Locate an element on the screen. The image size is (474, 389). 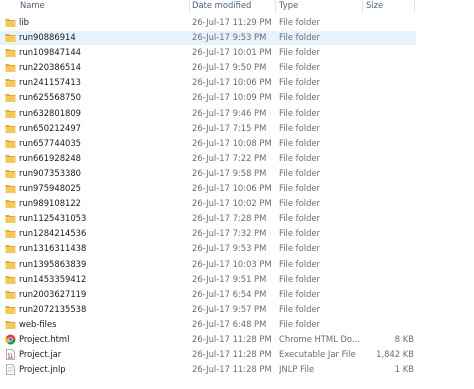
file-date-modified: 26-Jul-17 9:57 PM is located at coordinates (229, 308).